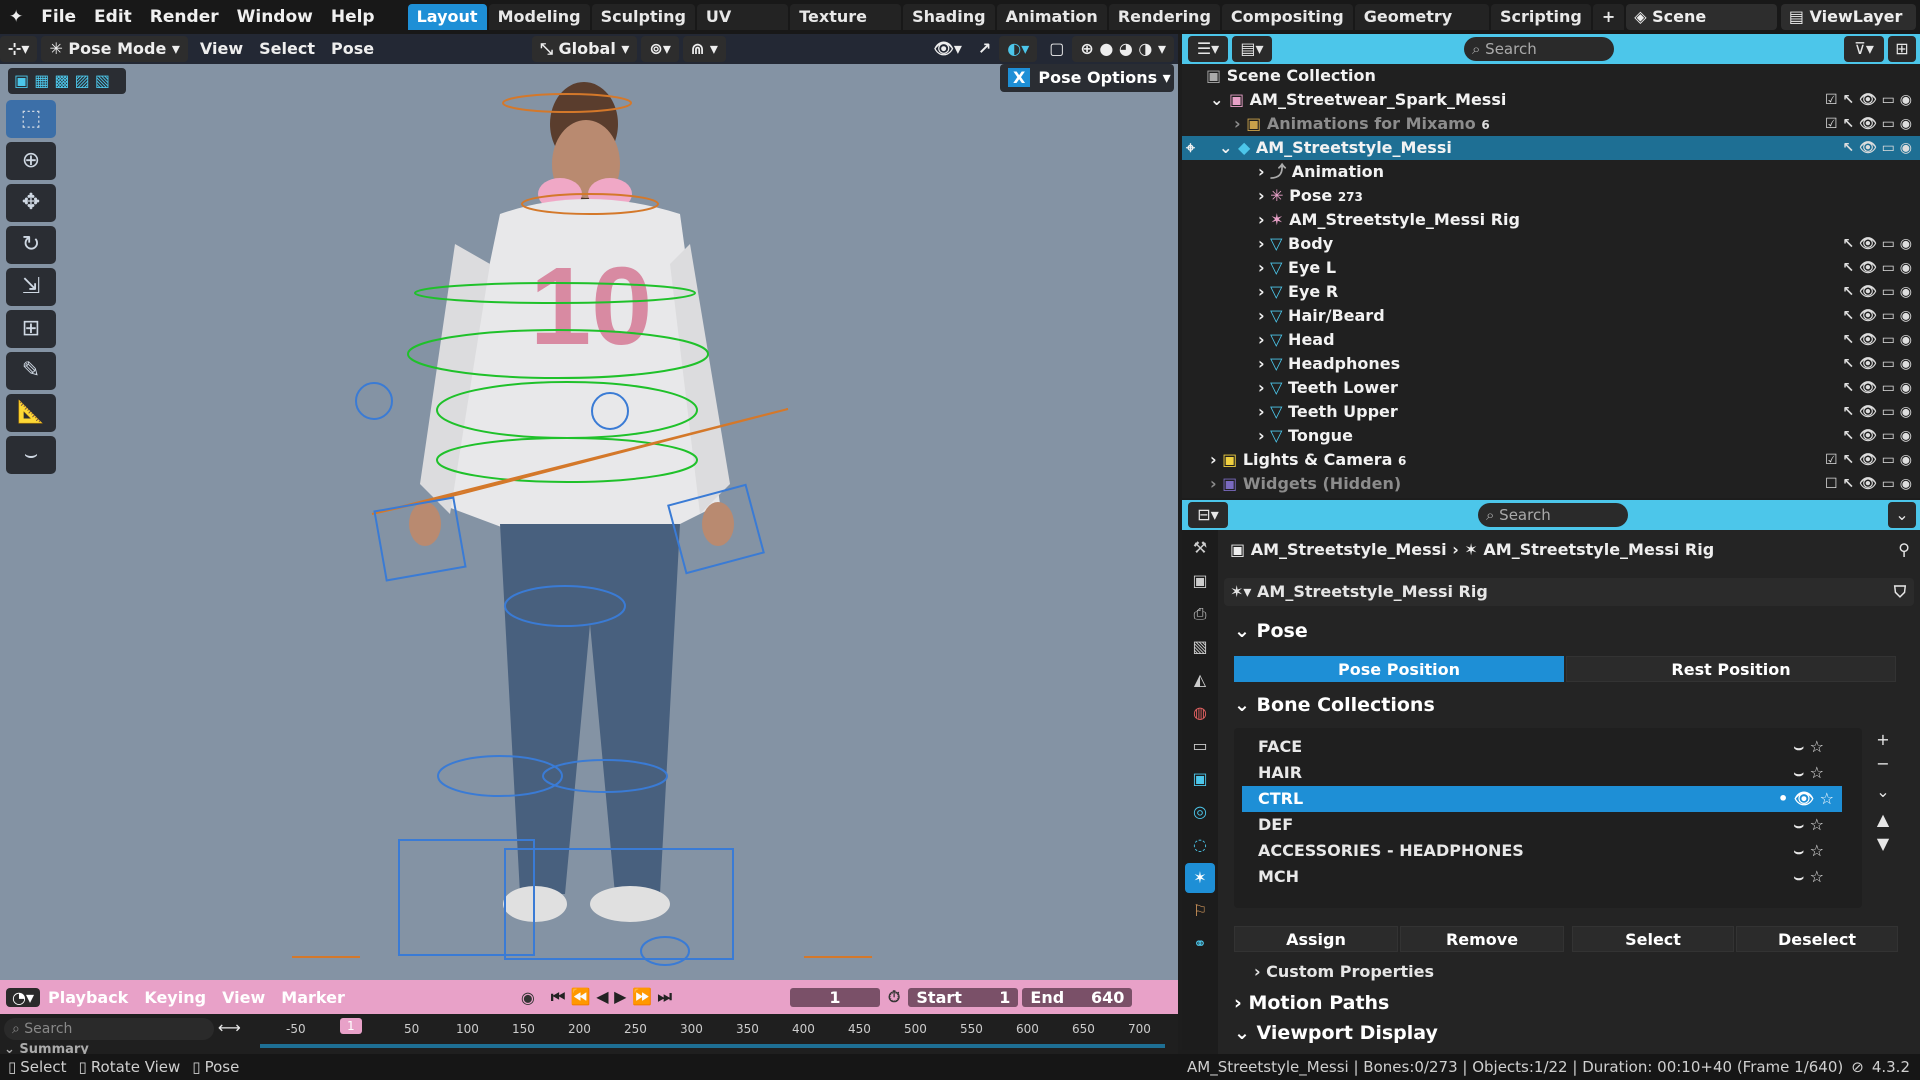 This screenshot has height=1080, width=1920. What do you see at coordinates (1653, 939) in the screenshot?
I see `select-button: Select` at bounding box center [1653, 939].